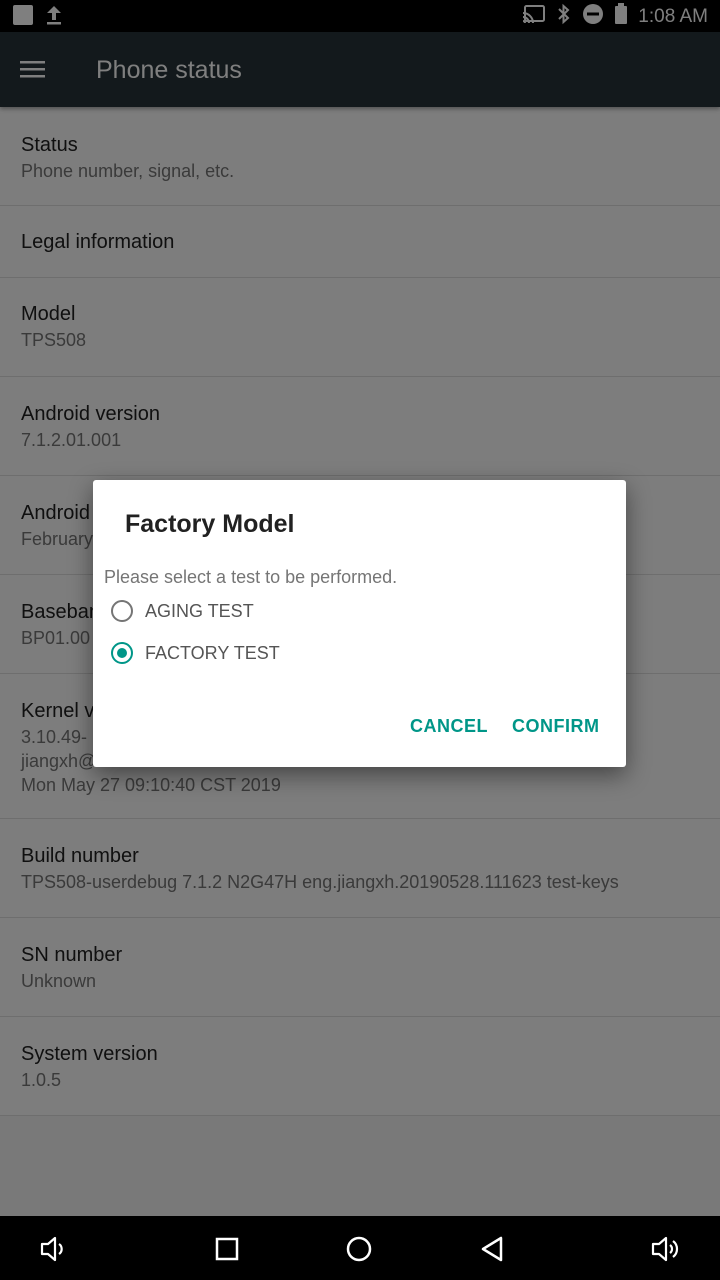  Describe the element at coordinates (251, 577) in the screenshot. I see `dialog-message: Please select a test to be performed.` at that location.